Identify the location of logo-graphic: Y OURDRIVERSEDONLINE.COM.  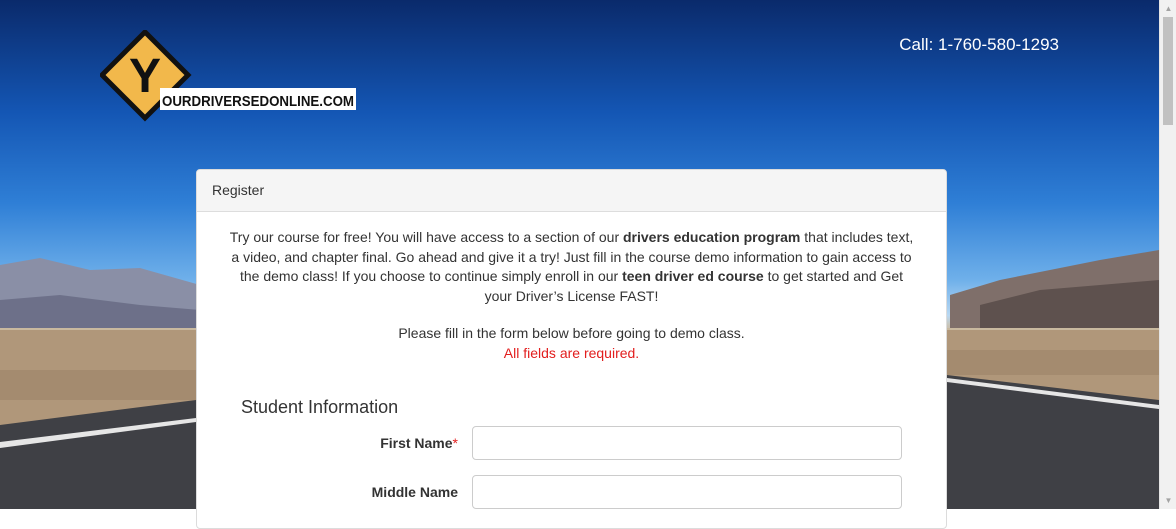
(227, 75).